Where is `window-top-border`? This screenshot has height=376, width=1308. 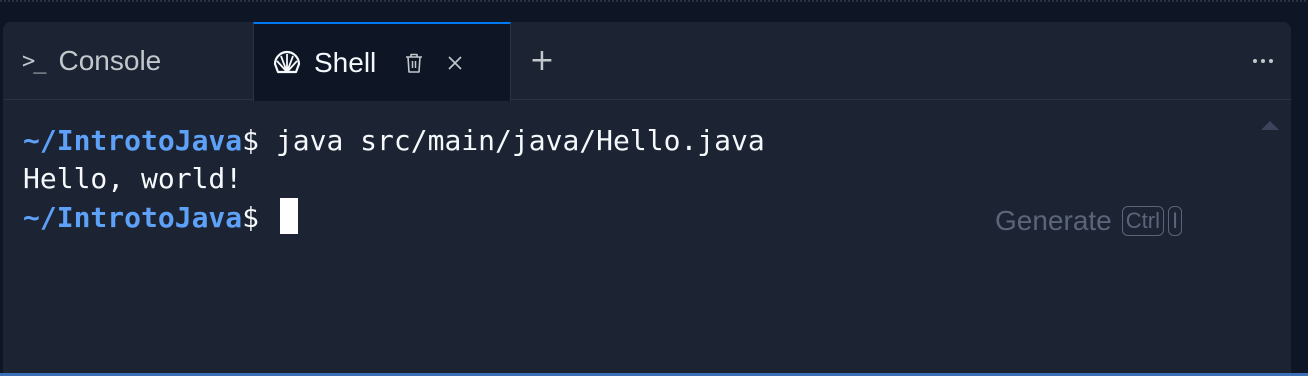
window-top-border is located at coordinates (654, 1).